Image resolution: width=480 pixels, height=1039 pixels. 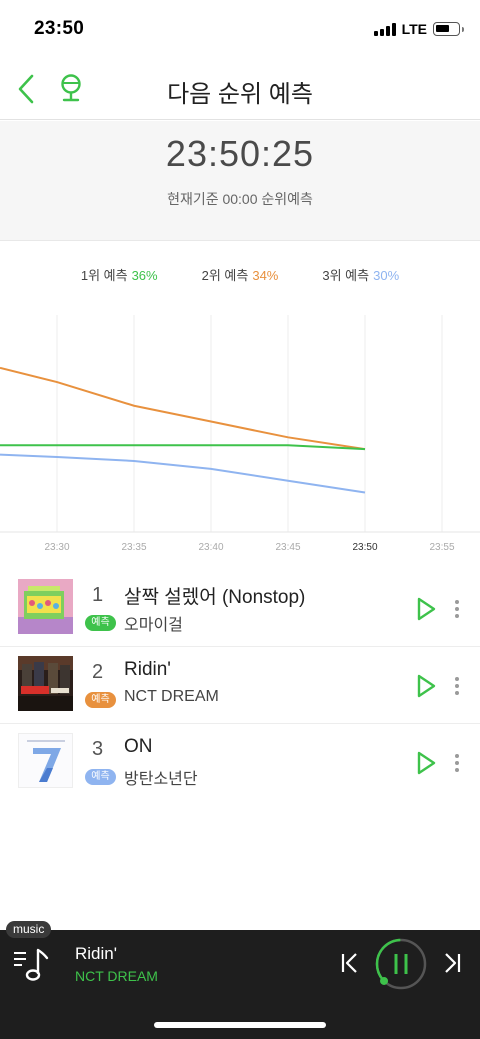 I want to click on countdown-subtitle: 현재기준 00:00 순위예측, so click(x=240, y=199).